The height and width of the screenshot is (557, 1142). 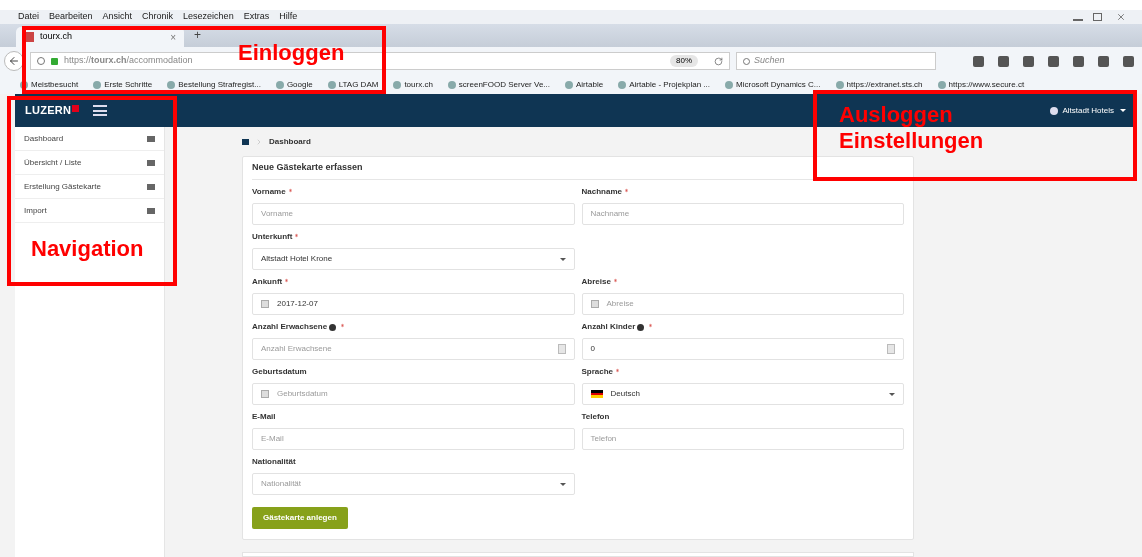 What do you see at coordinates (29, 37) in the screenshot?
I see `site-icon` at bounding box center [29, 37].